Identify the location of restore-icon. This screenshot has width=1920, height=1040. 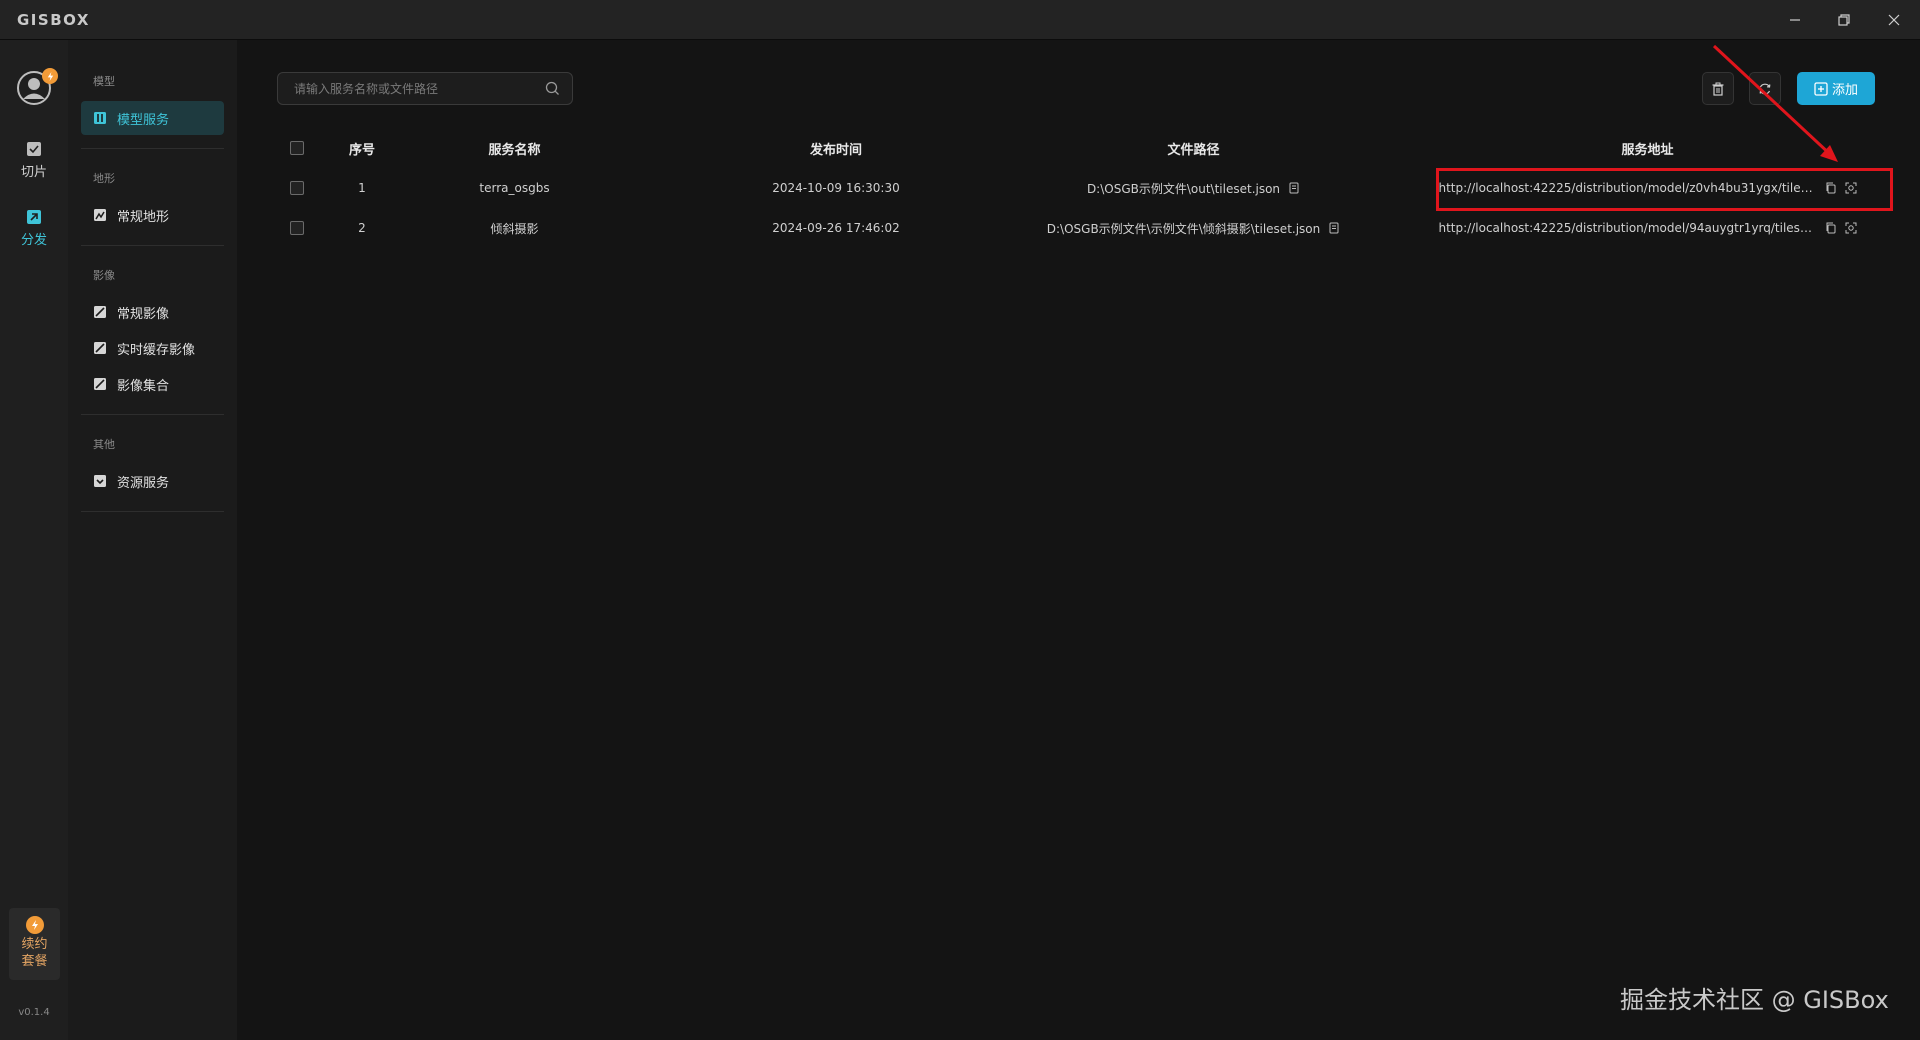
(1844, 20).